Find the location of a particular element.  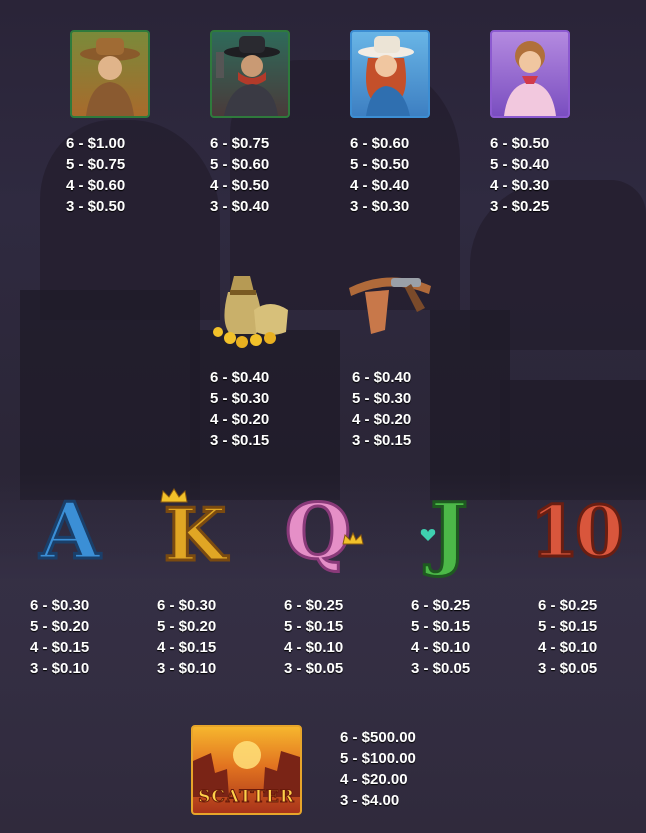

ten-icon: 10 is located at coordinates (577, 532).